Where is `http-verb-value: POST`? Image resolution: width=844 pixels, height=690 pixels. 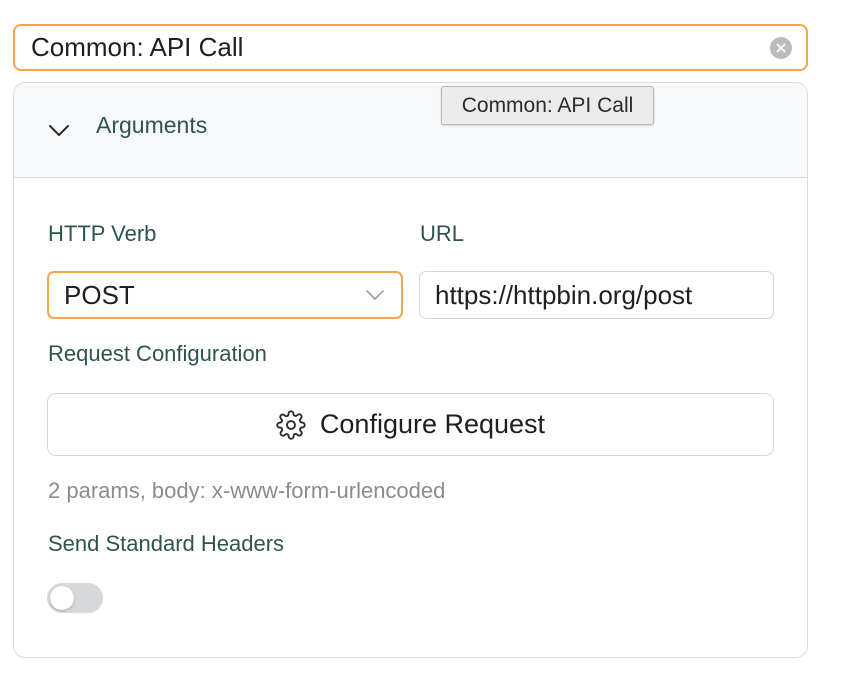
http-verb-value: POST is located at coordinates (99, 294).